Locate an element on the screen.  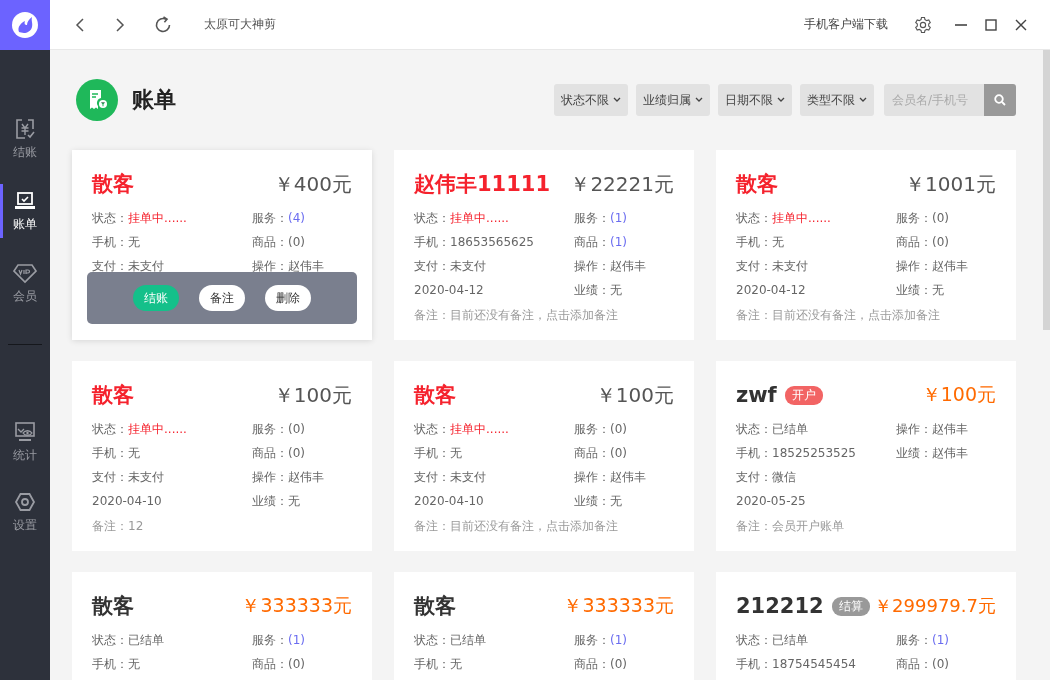
bill-card: 212212 结算 ￥299979.7元 状态：已结单 服务：(1) 手机：18754545454 商品：(0) is located at coordinates (866, 626).